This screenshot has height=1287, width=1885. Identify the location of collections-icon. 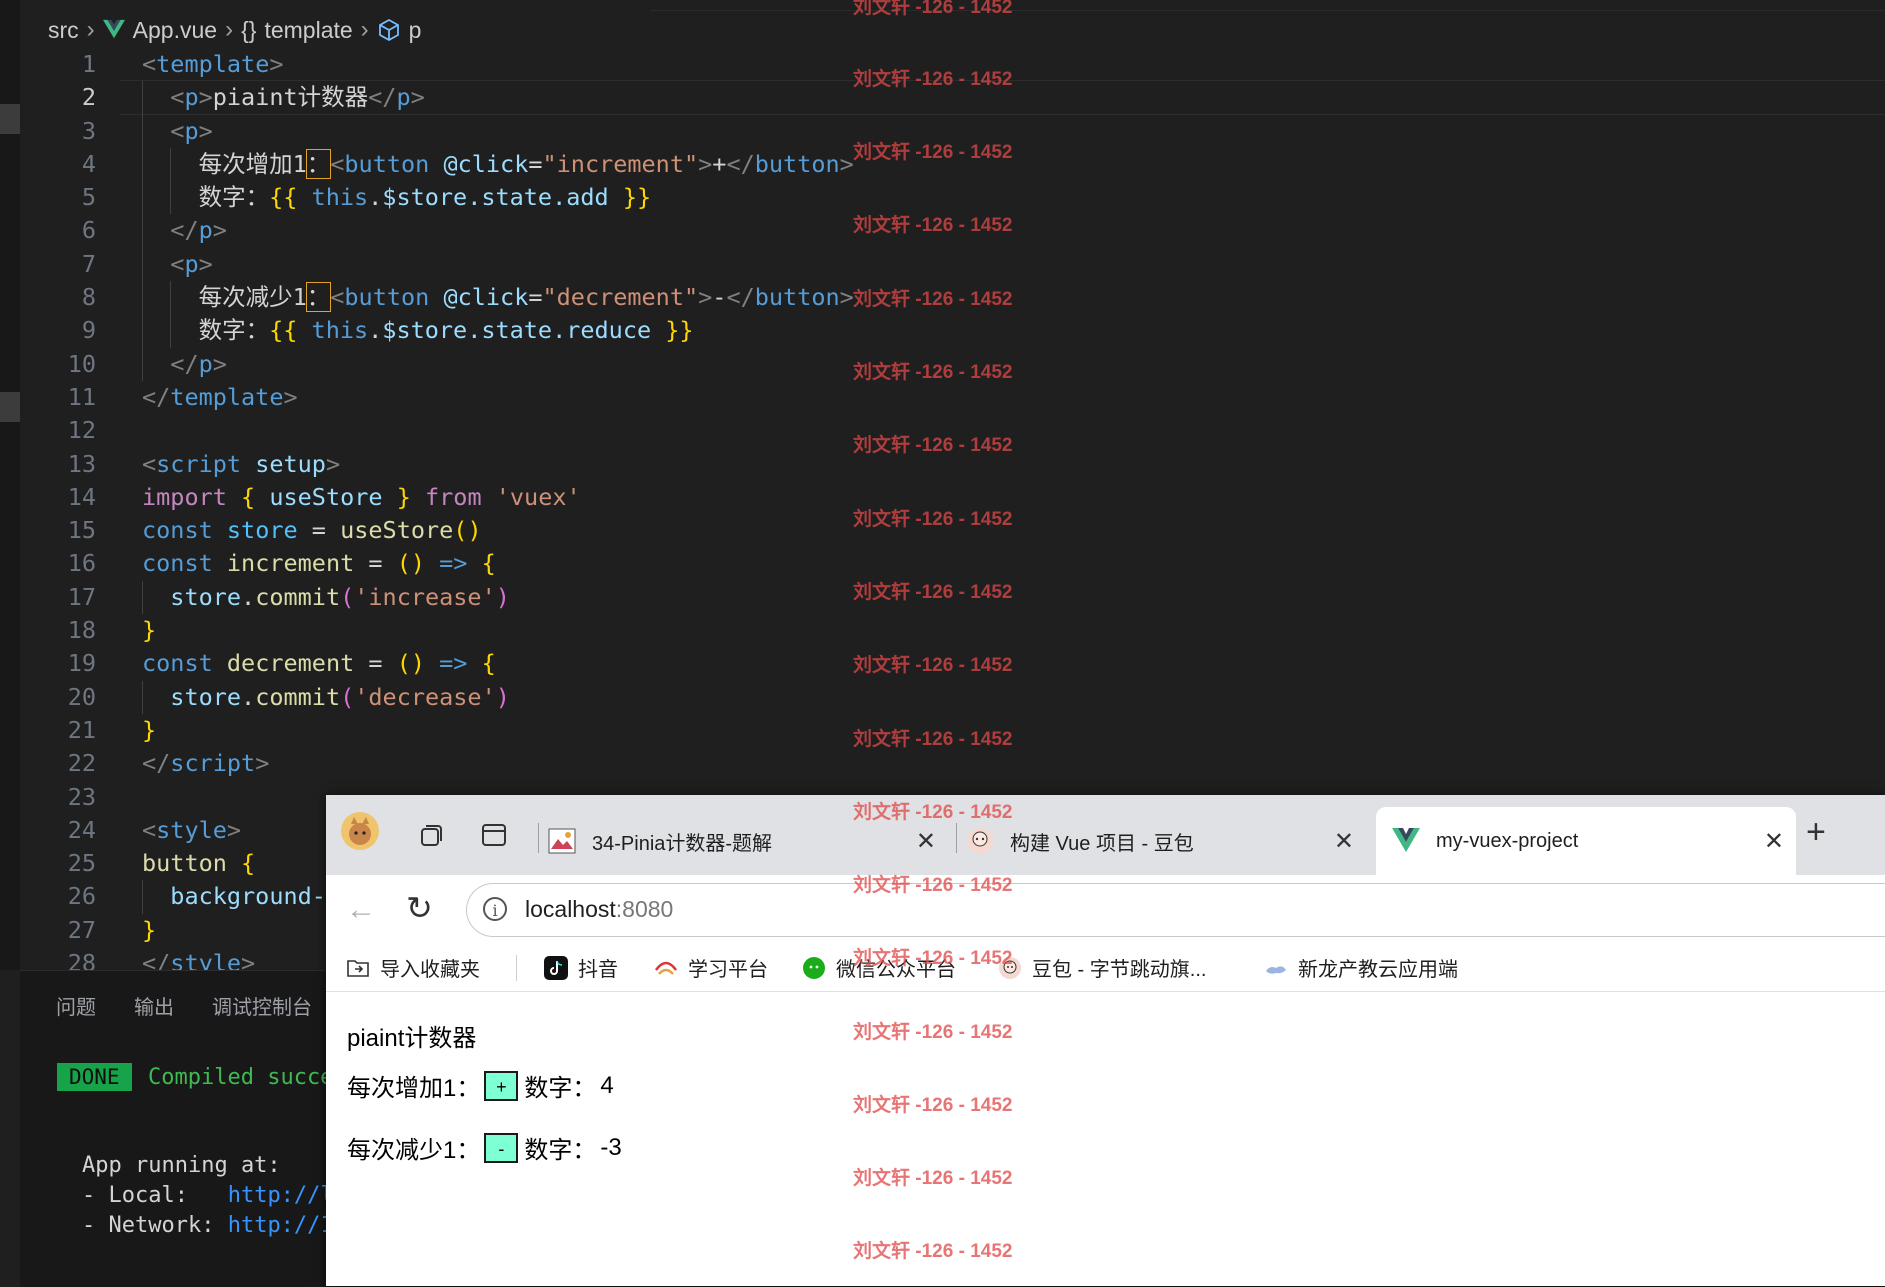
(432, 835).